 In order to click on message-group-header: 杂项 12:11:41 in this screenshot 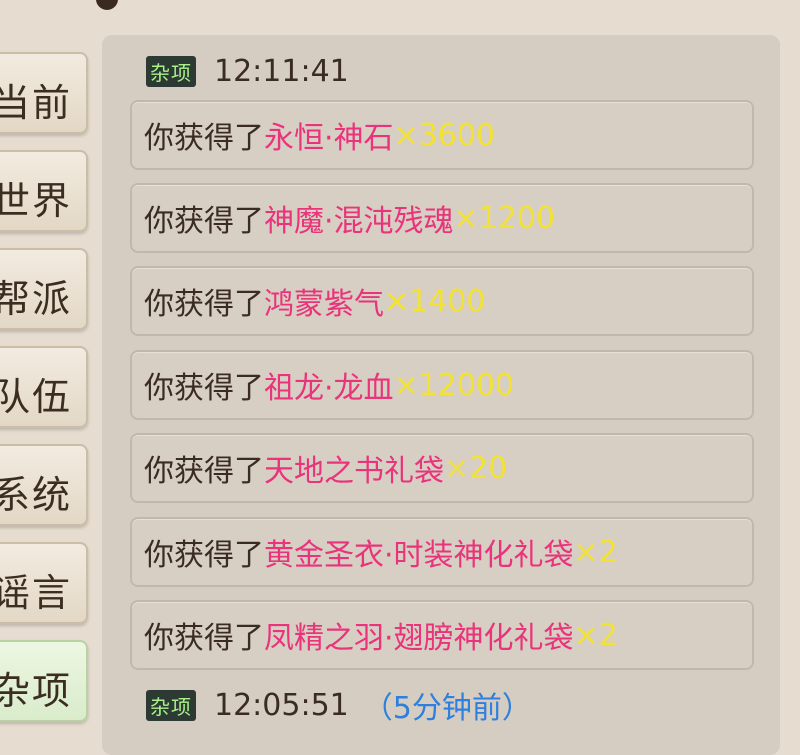, I will do `click(247, 71)`.